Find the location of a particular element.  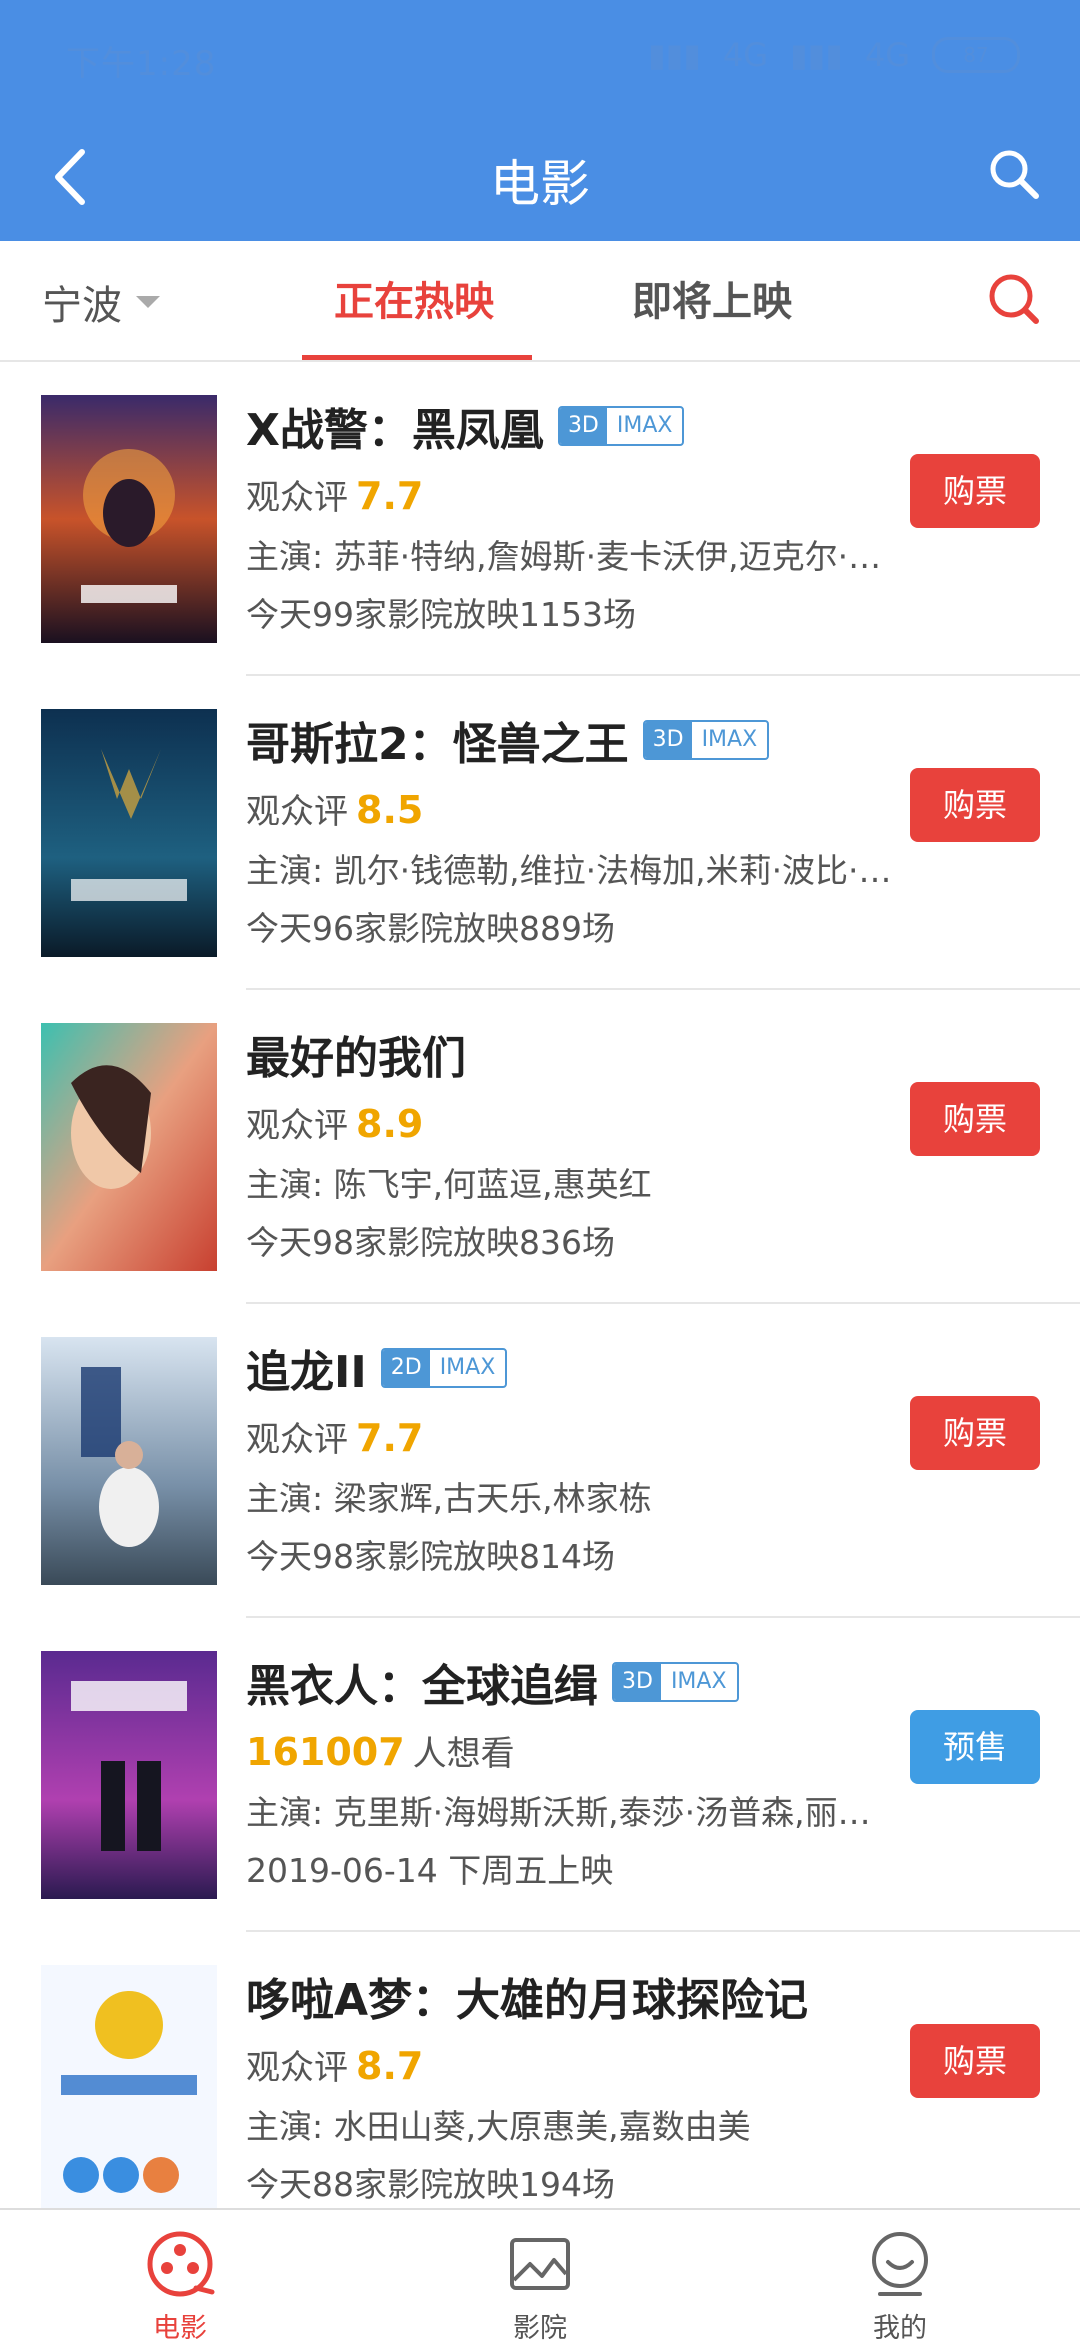

cast-text: 主演: 克里斯·海姆斯沃斯,泰莎·汤普森,丽贝卡·弗格森 is located at coordinates (571, 1812).